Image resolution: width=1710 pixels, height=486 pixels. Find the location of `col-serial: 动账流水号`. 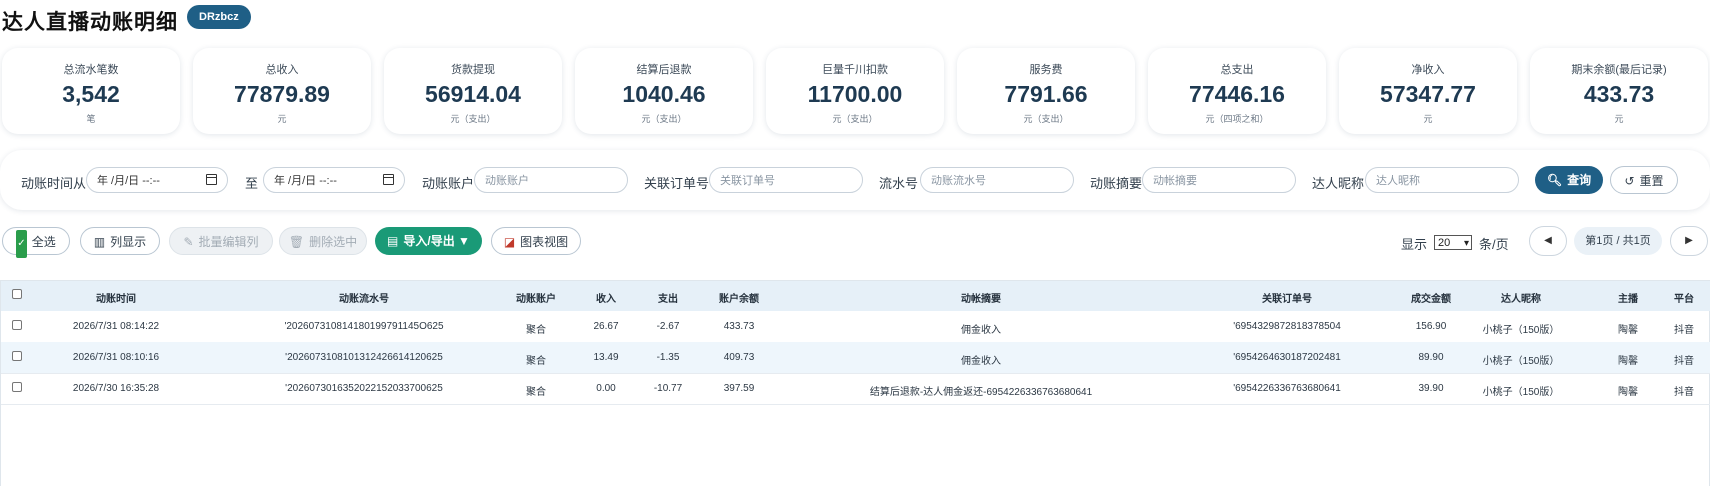

col-serial: 动账流水号 is located at coordinates (364, 297).